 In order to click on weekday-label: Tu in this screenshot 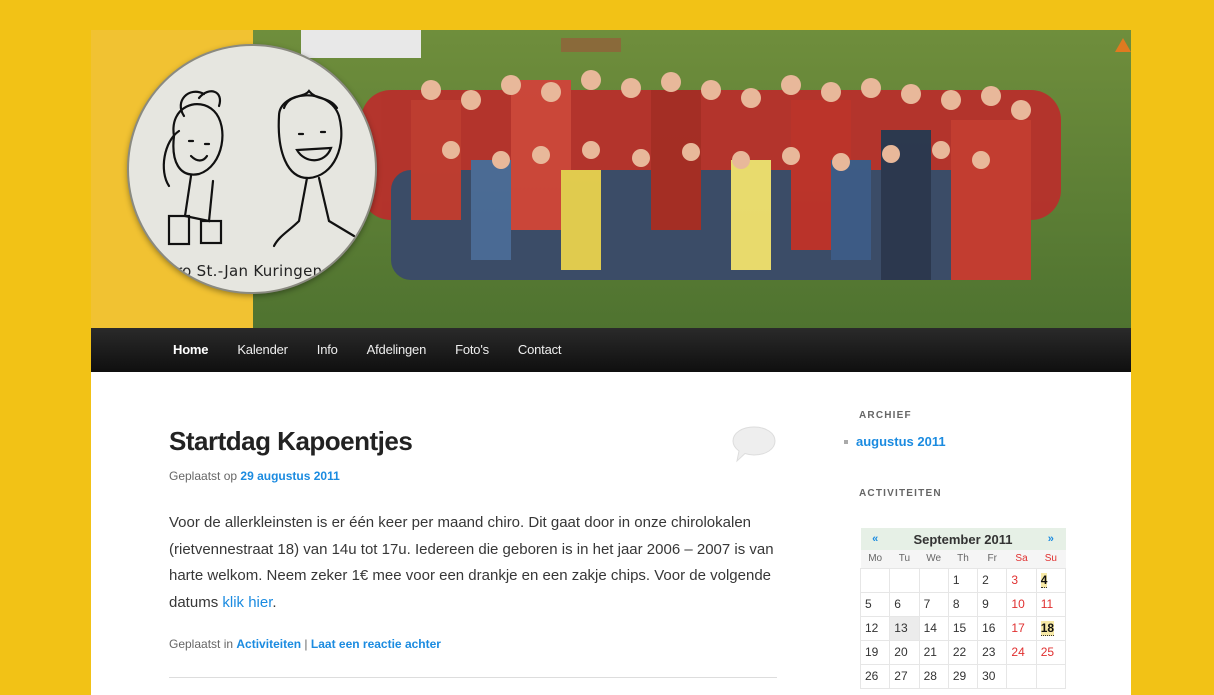, I will do `click(904, 559)`.